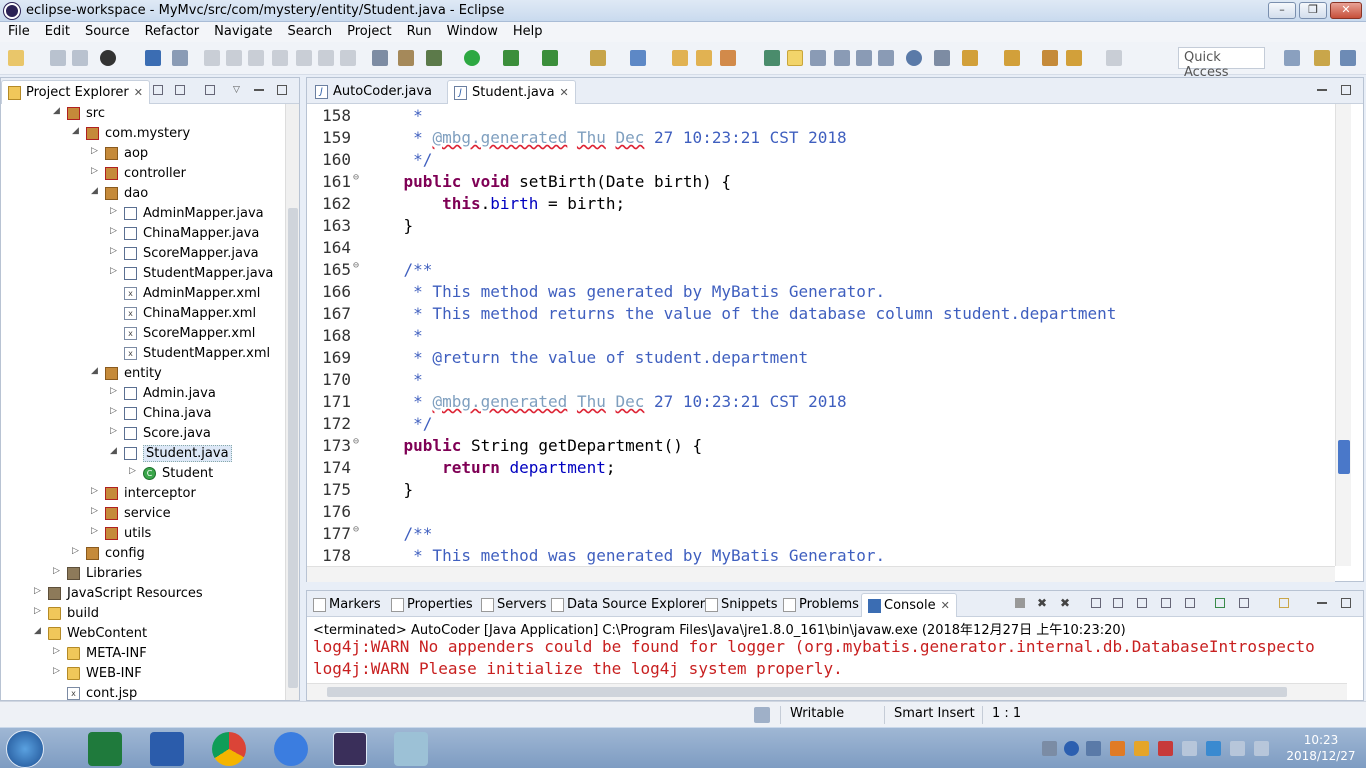 This screenshot has width=1366, height=768. What do you see at coordinates (942, 58) in the screenshot?
I see `link-icon` at bounding box center [942, 58].